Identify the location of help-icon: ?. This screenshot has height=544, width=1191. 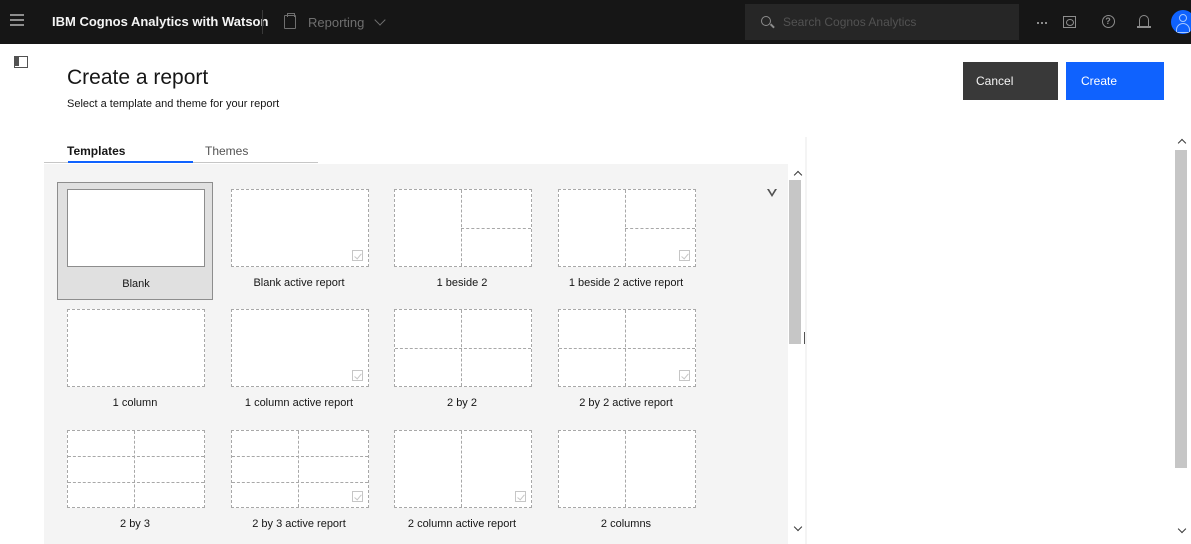
(1108, 22).